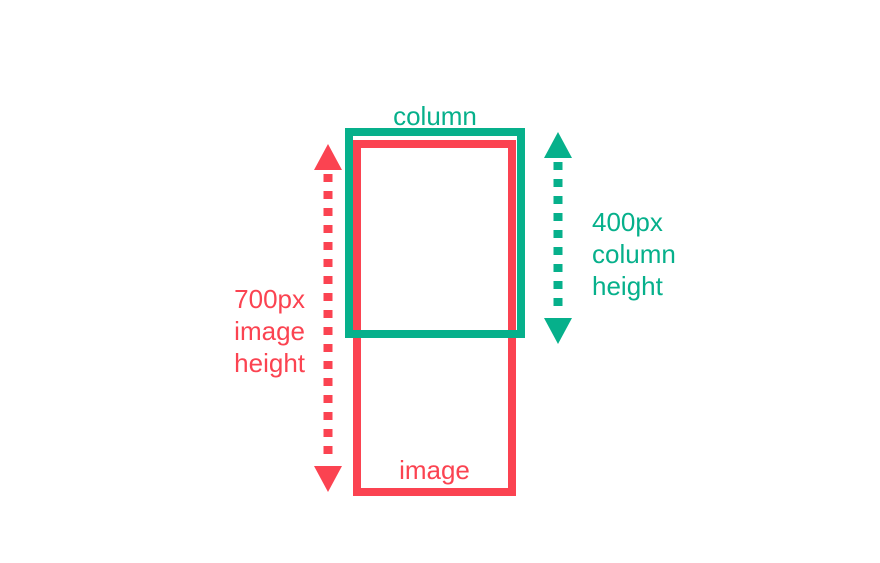 The height and width of the screenshot is (563, 880). What do you see at coordinates (328, 318) in the screenshot?
I see `image-height-arrow-icon` at bounding box center [328, 318].